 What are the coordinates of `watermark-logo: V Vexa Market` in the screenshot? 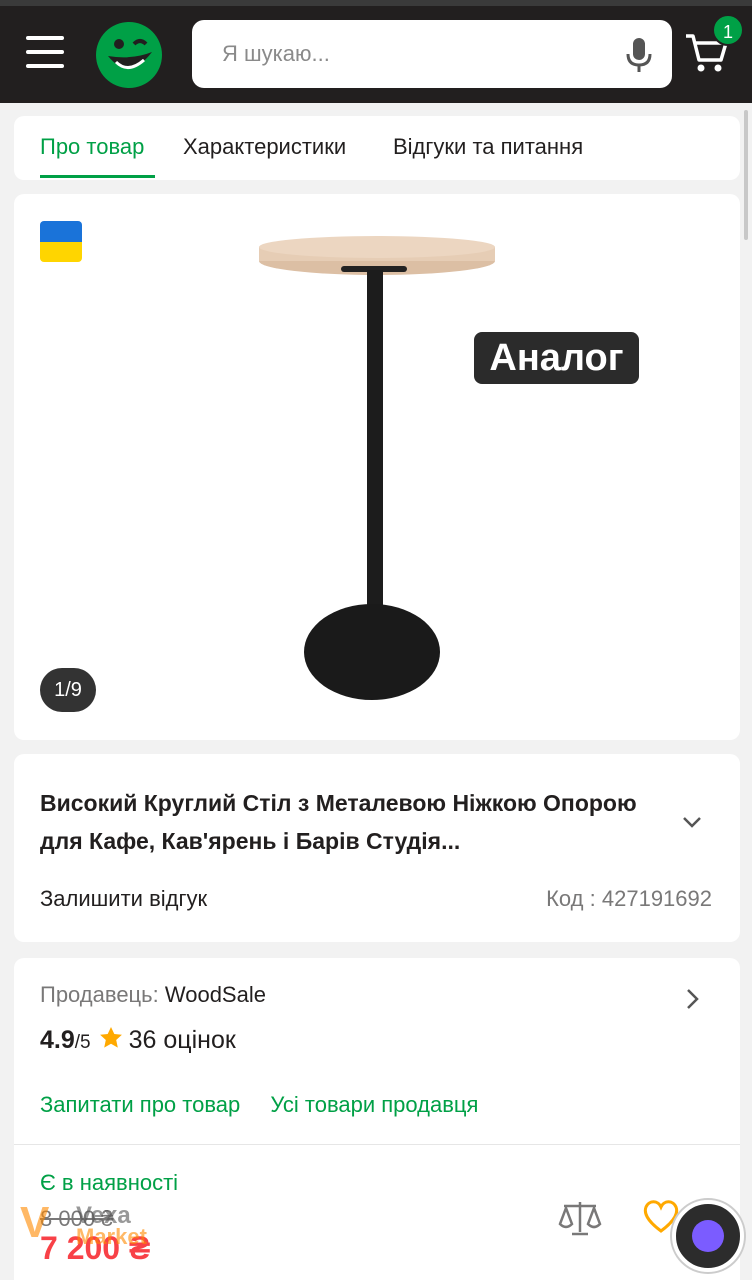 It's located at (83, 1223).